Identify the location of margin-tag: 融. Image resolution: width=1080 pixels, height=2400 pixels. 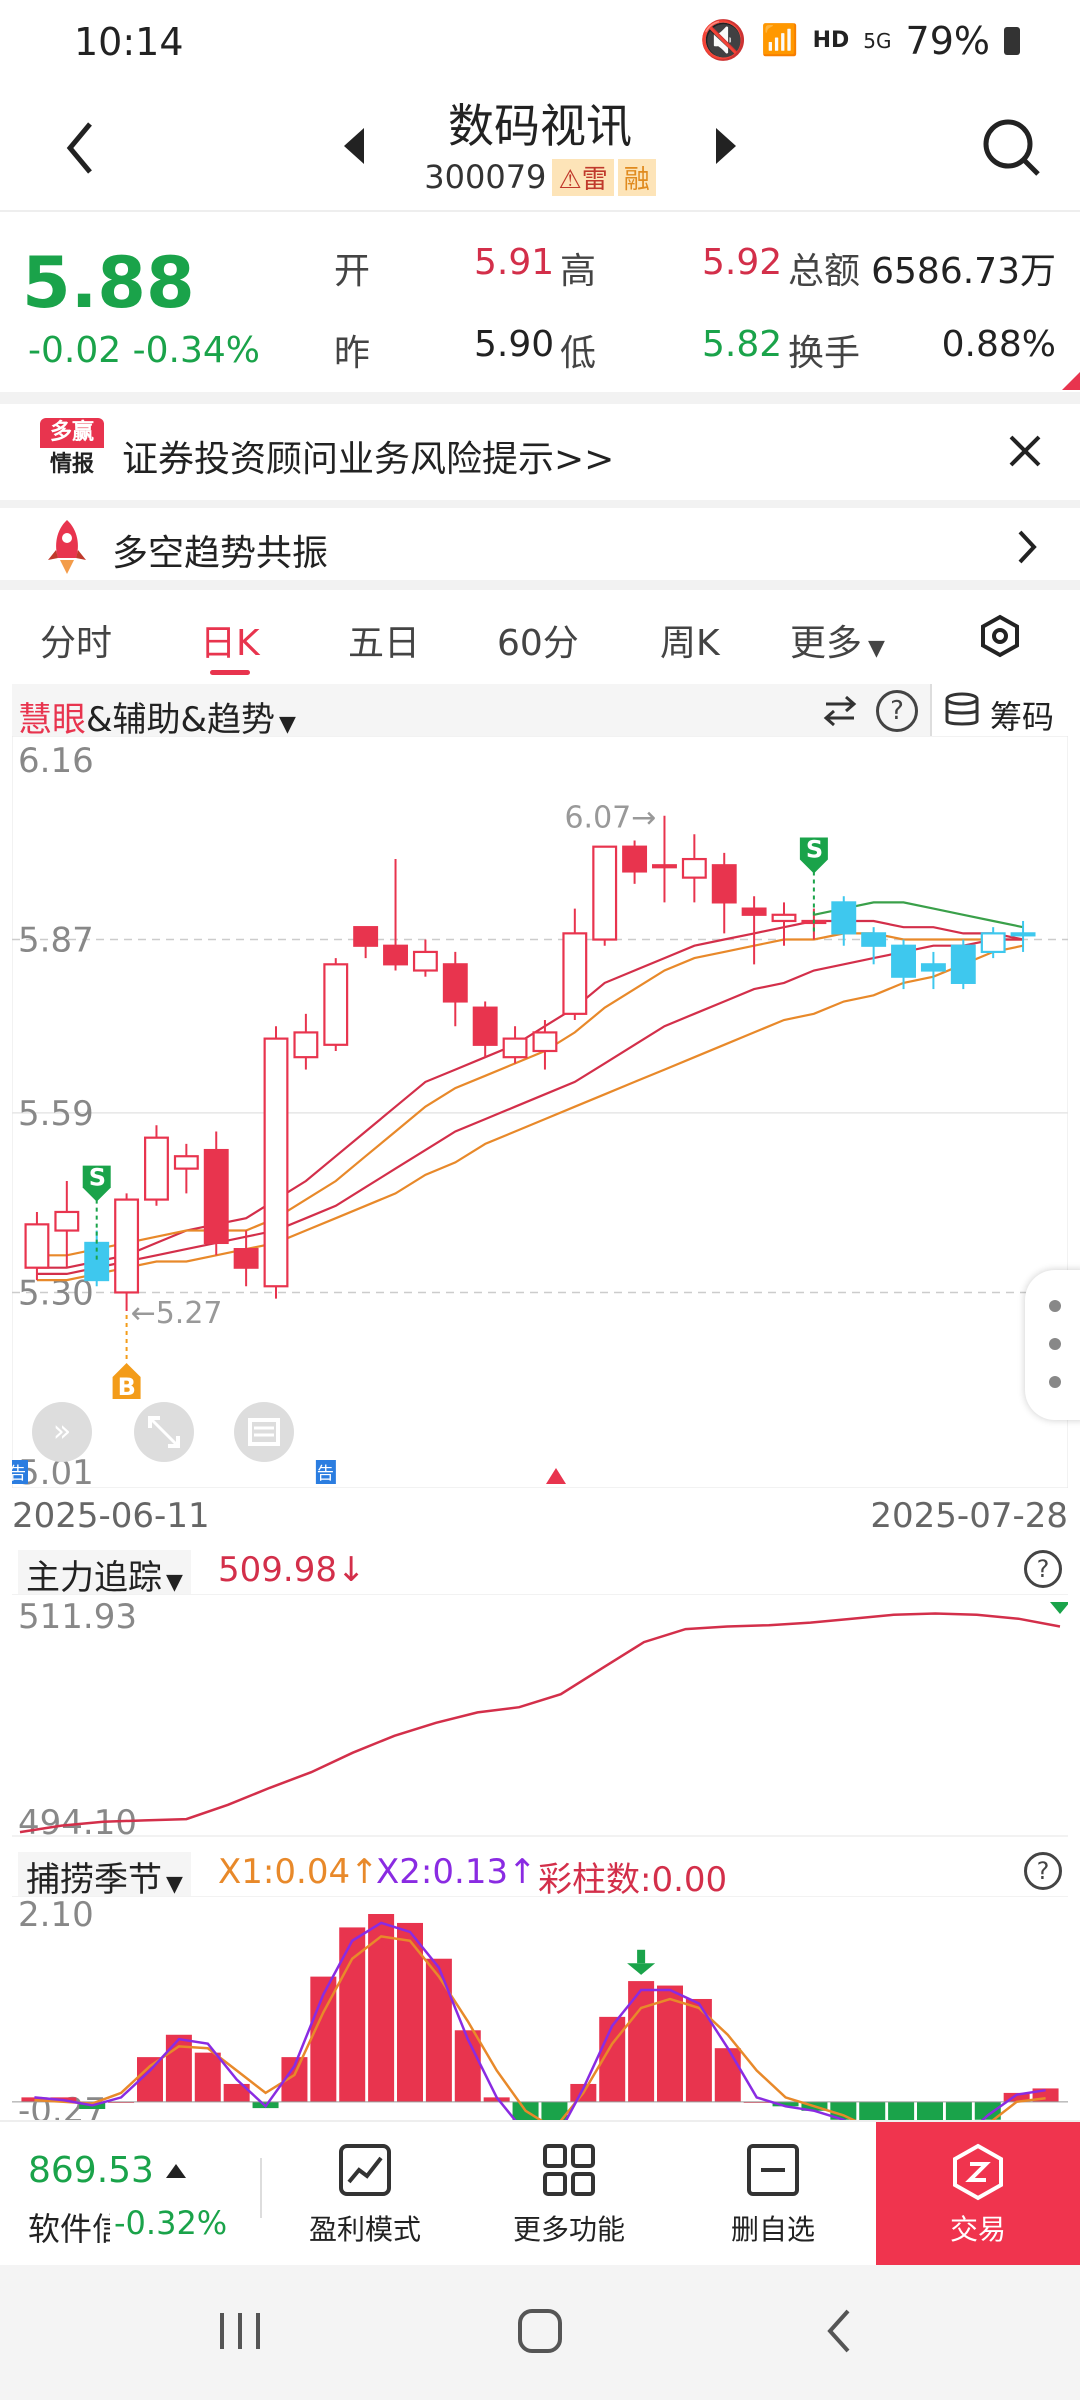
(636, 177).